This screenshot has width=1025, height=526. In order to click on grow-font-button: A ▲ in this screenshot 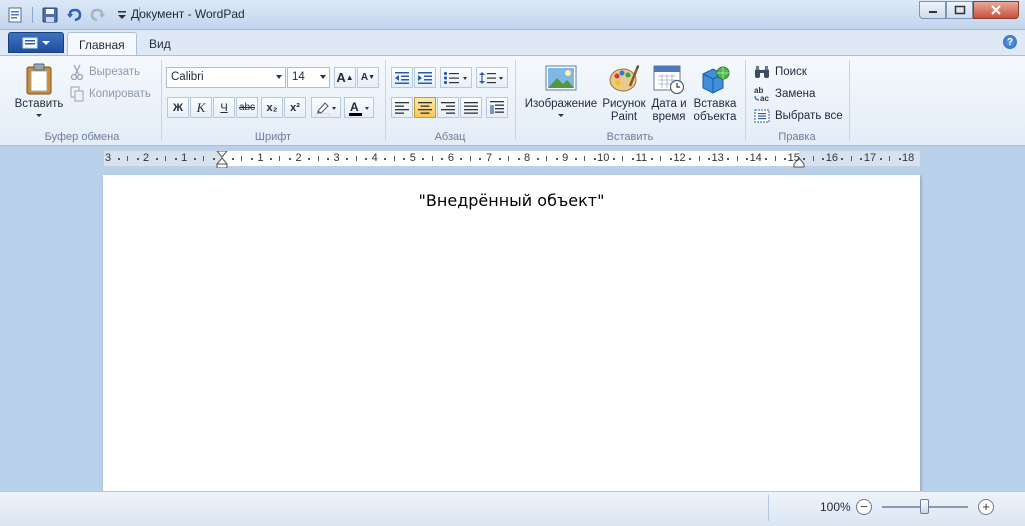, I will do `click(345, 77)`.